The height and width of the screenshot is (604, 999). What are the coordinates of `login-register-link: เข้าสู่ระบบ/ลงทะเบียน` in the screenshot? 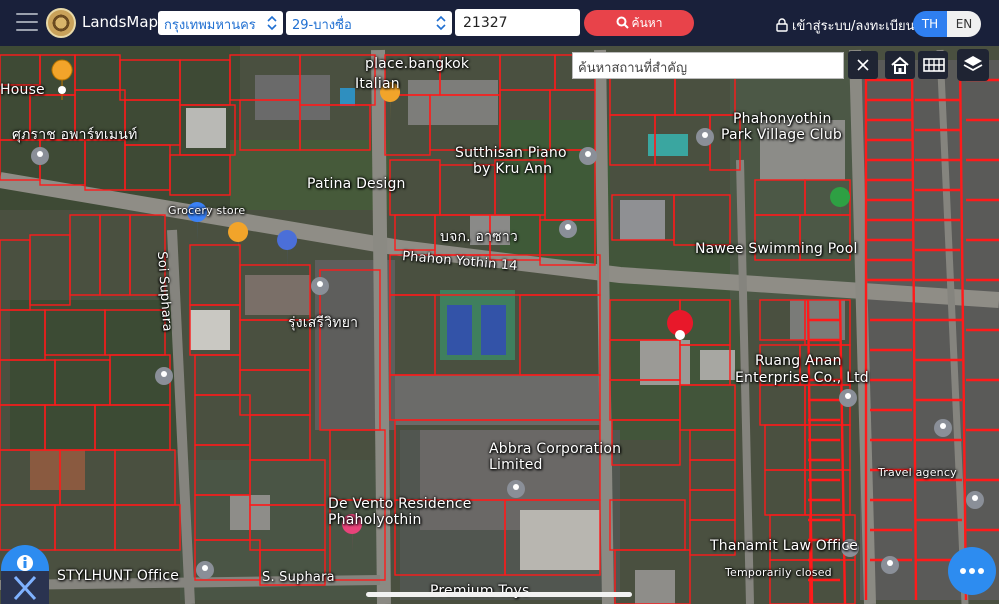 It's located at (845, 25).